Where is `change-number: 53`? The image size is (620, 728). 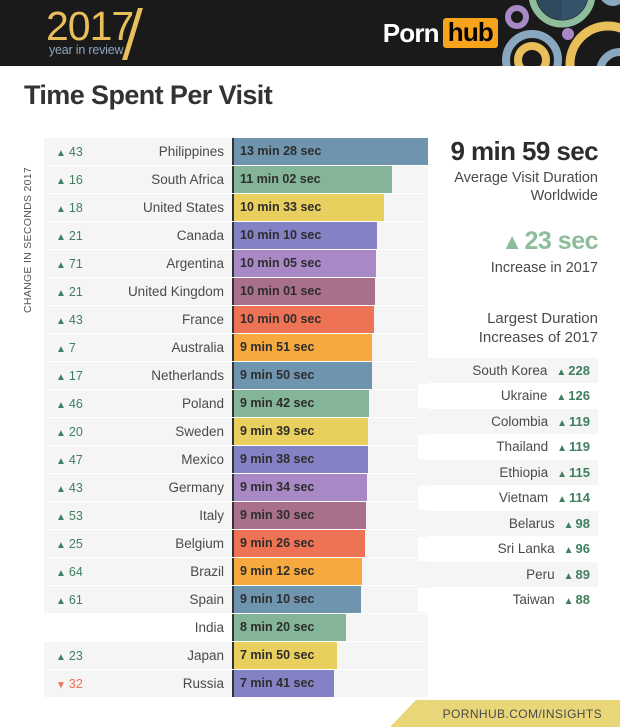 change-number: 53 is located at coordinates (75, 515).